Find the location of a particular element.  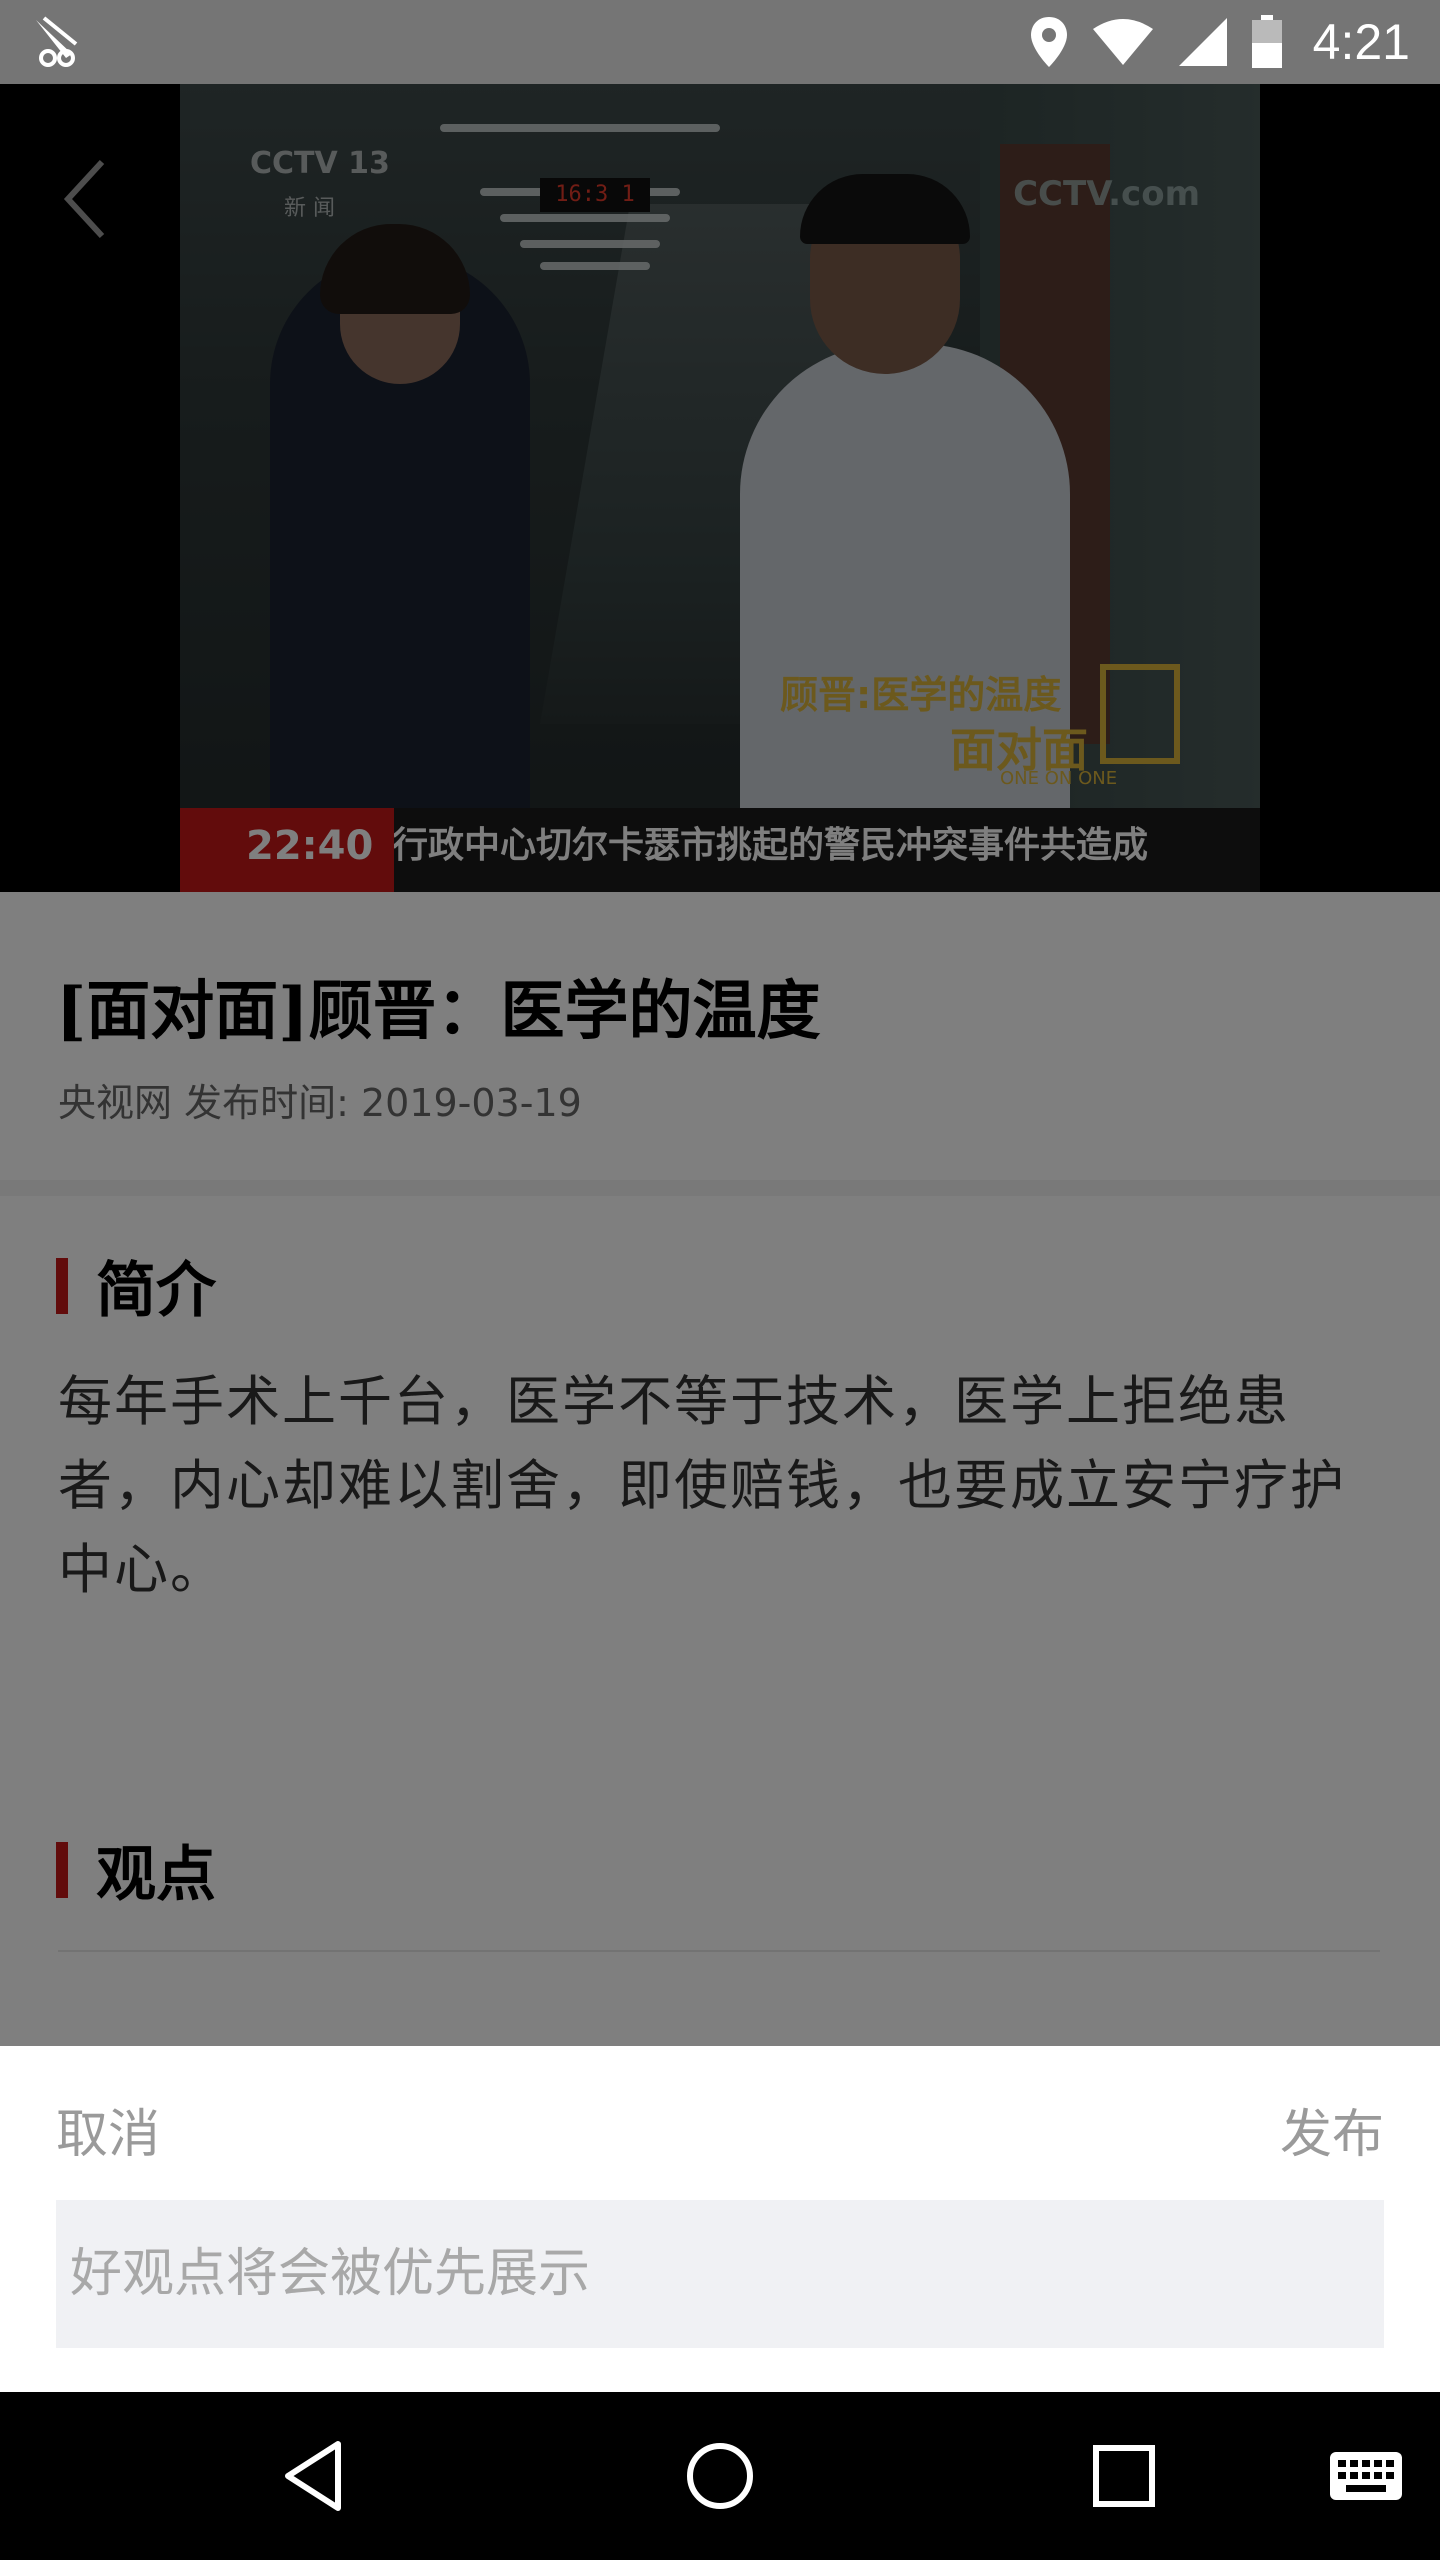

notification-app-icon is located at coordinates (57, 41).